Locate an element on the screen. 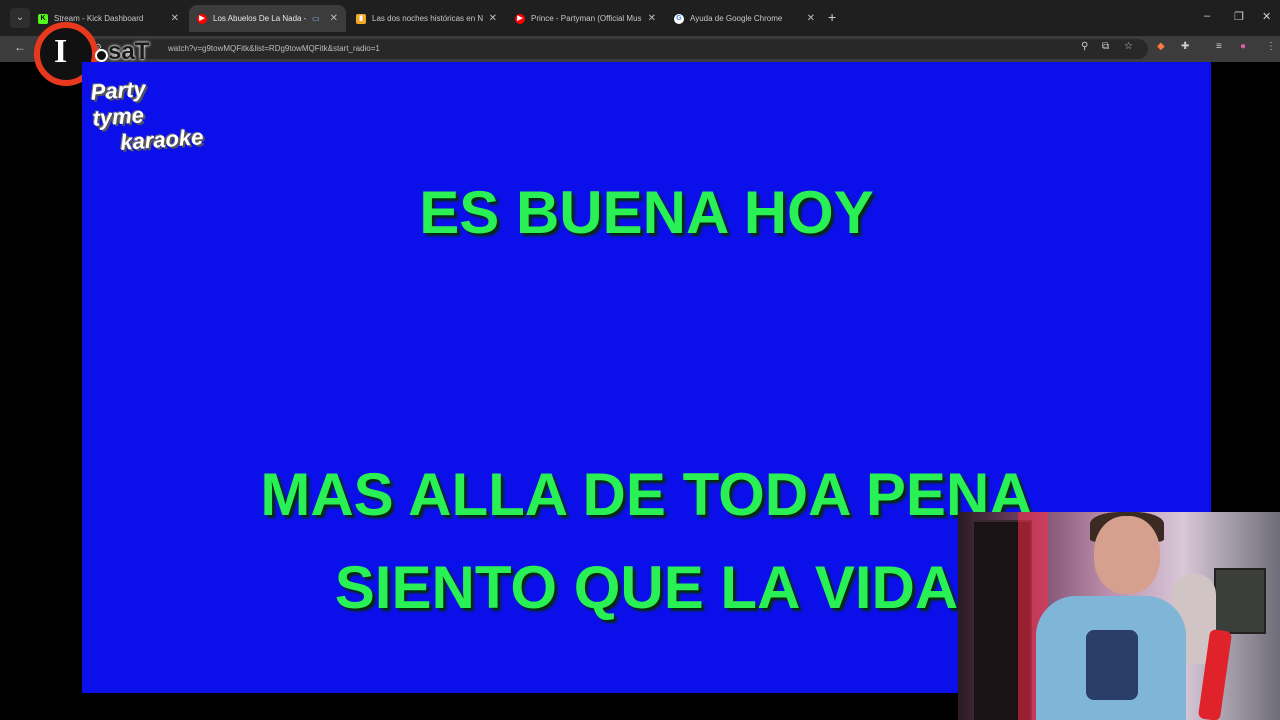  karaoke-brand-line1: Party tyme is located at coordinates (118, 103).